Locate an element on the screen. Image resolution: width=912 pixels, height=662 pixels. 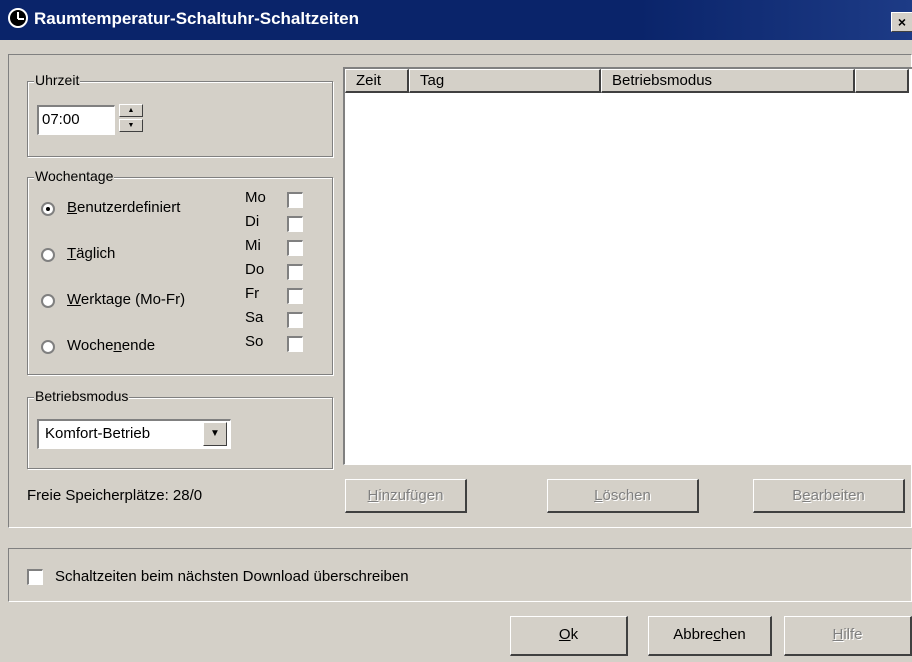
day-label-1: Di is located at coordinates (252, 221).